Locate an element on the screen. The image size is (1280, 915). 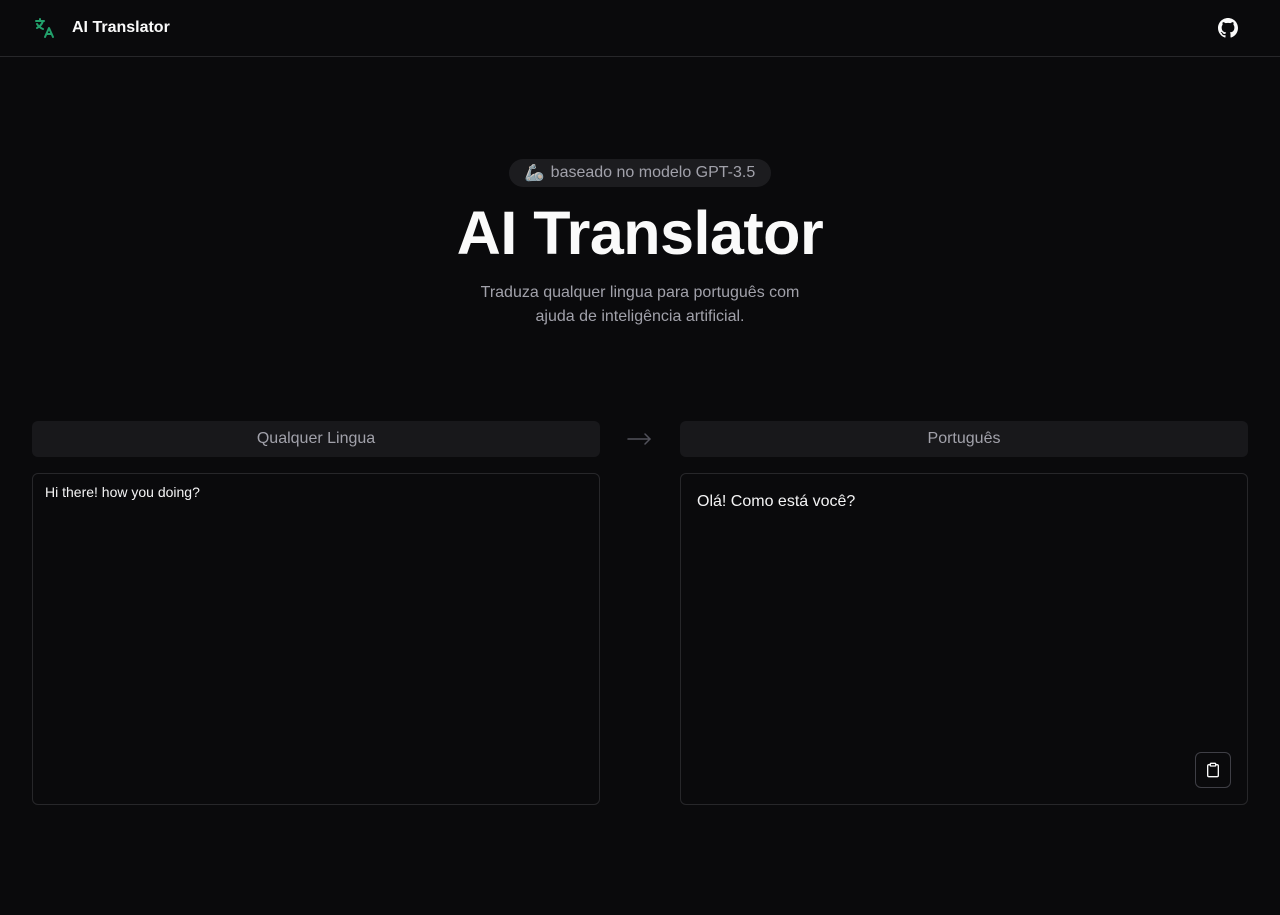
arm-emoji: 🦾 is located at coordinates (534, 173).